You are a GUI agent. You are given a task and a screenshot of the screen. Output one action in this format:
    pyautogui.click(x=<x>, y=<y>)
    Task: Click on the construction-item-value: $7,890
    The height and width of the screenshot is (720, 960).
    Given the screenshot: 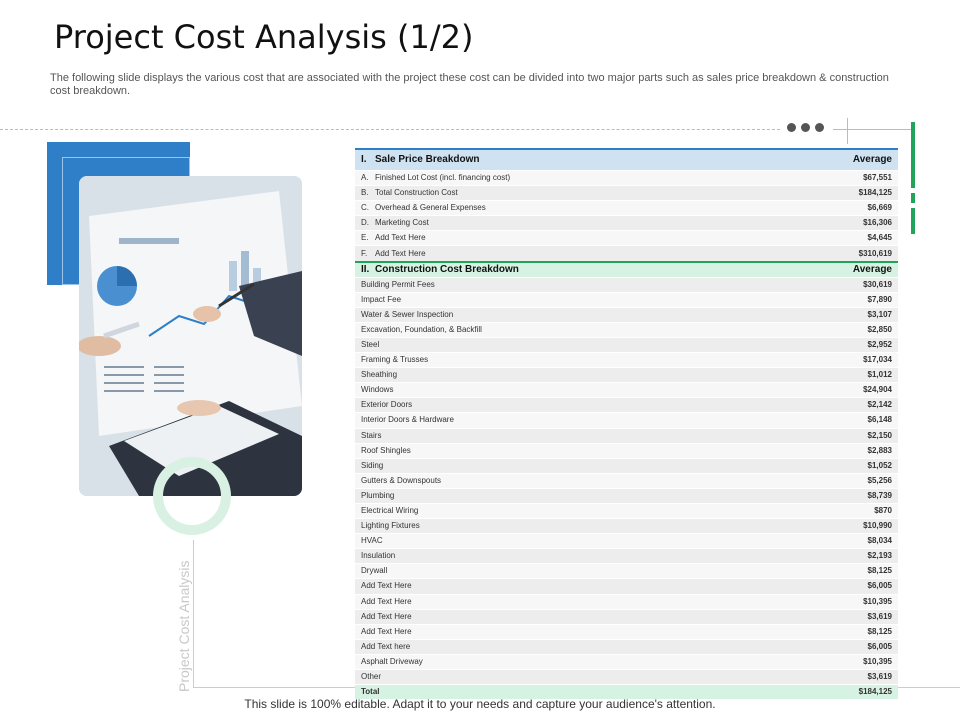 What is the action you would take?
    pyautogui.click(x=835, y=300)
    